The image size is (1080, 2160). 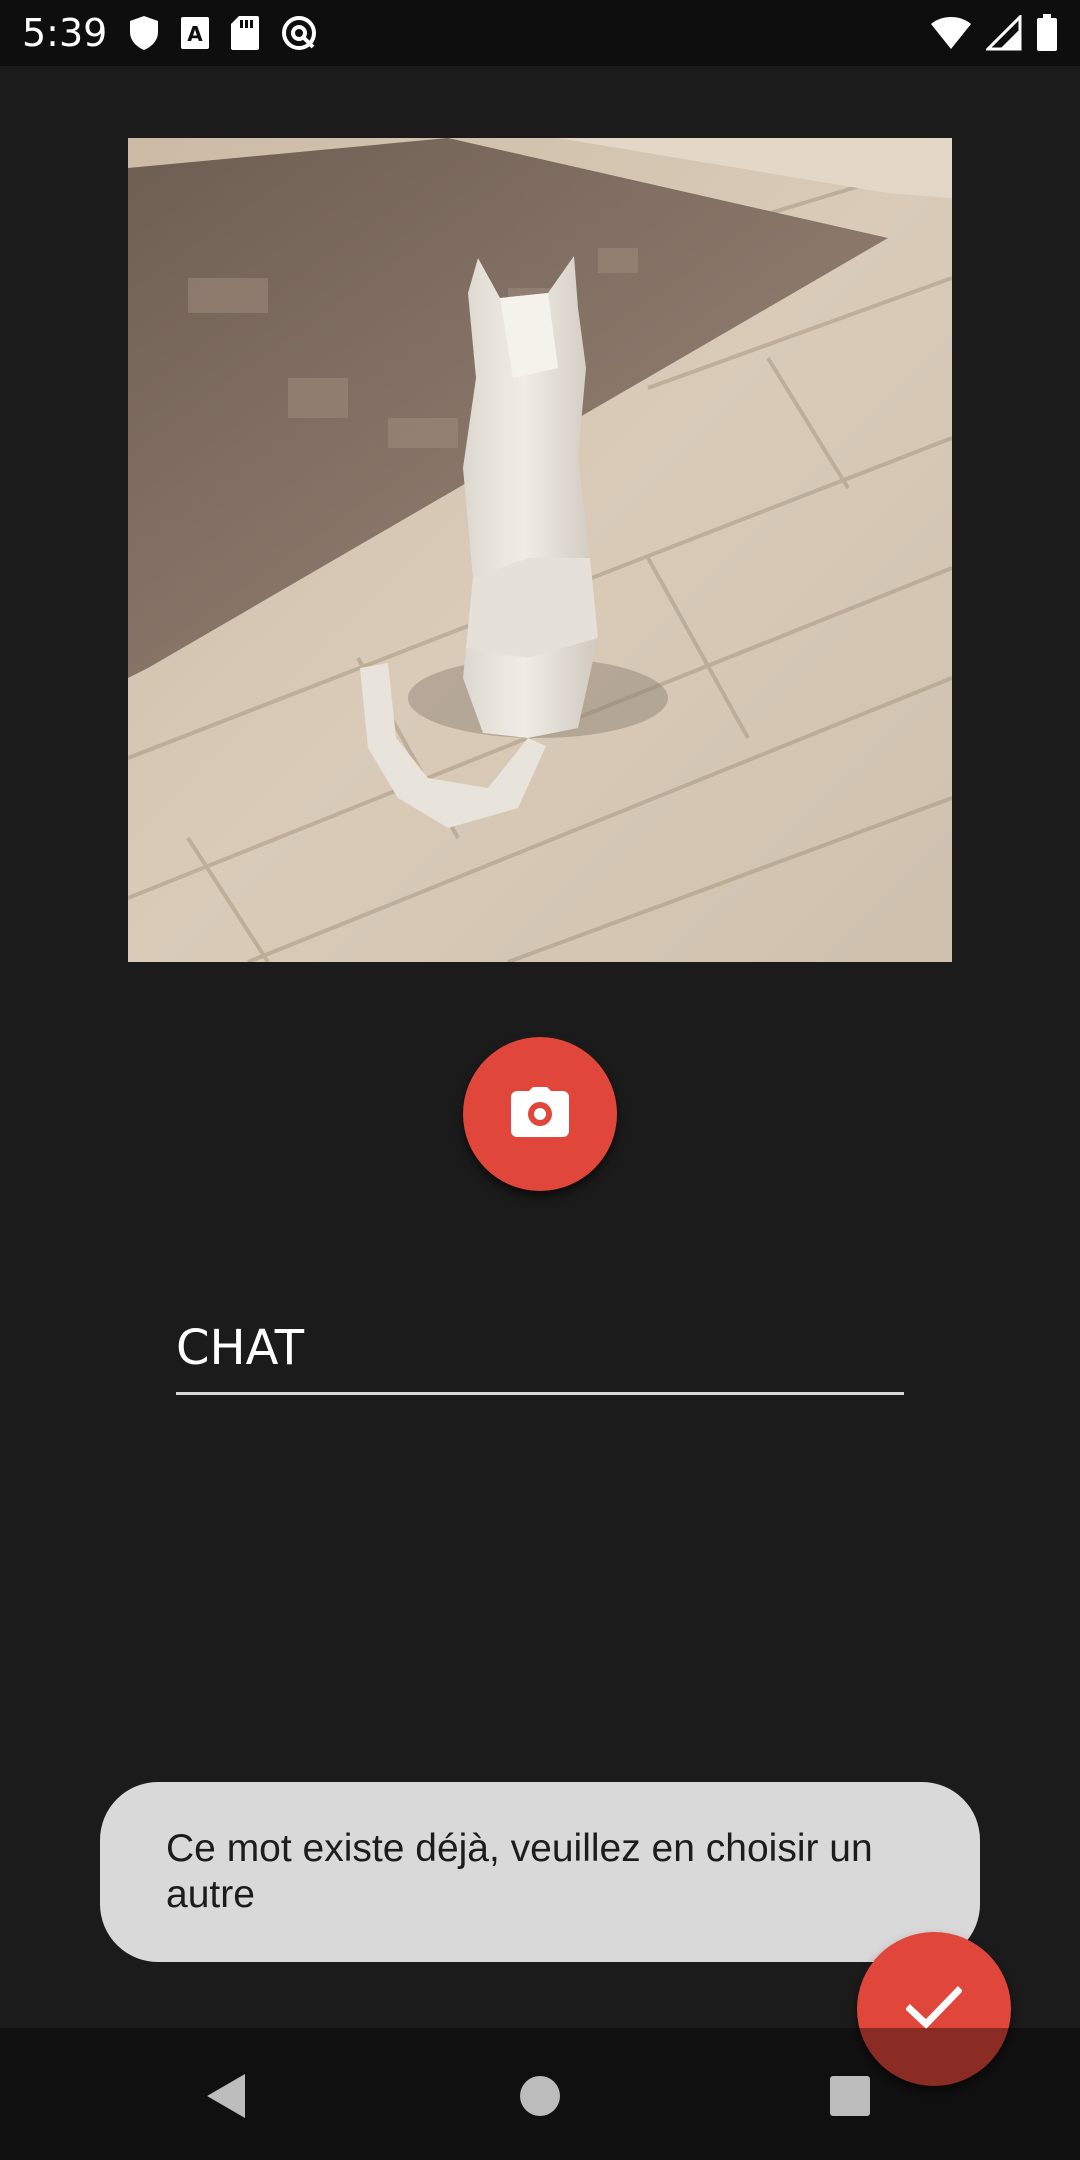 I want to click on status-system-icons, so click(x=994, y=33).